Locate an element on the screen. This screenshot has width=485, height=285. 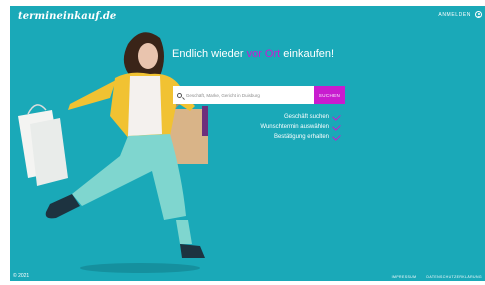
hero-headline: Endlich wieder vor Ort einkaufen! is located at coordinates (272, 54).